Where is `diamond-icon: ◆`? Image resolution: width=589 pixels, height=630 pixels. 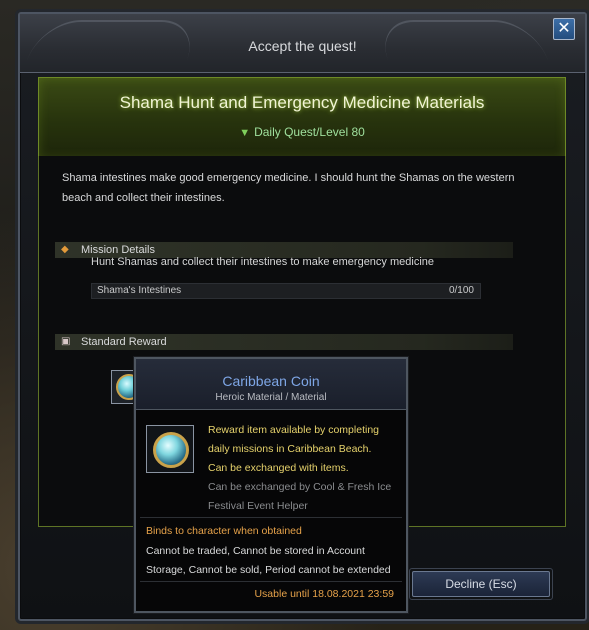 diamond-icon: ◆ is located at coordinates (65, 249).